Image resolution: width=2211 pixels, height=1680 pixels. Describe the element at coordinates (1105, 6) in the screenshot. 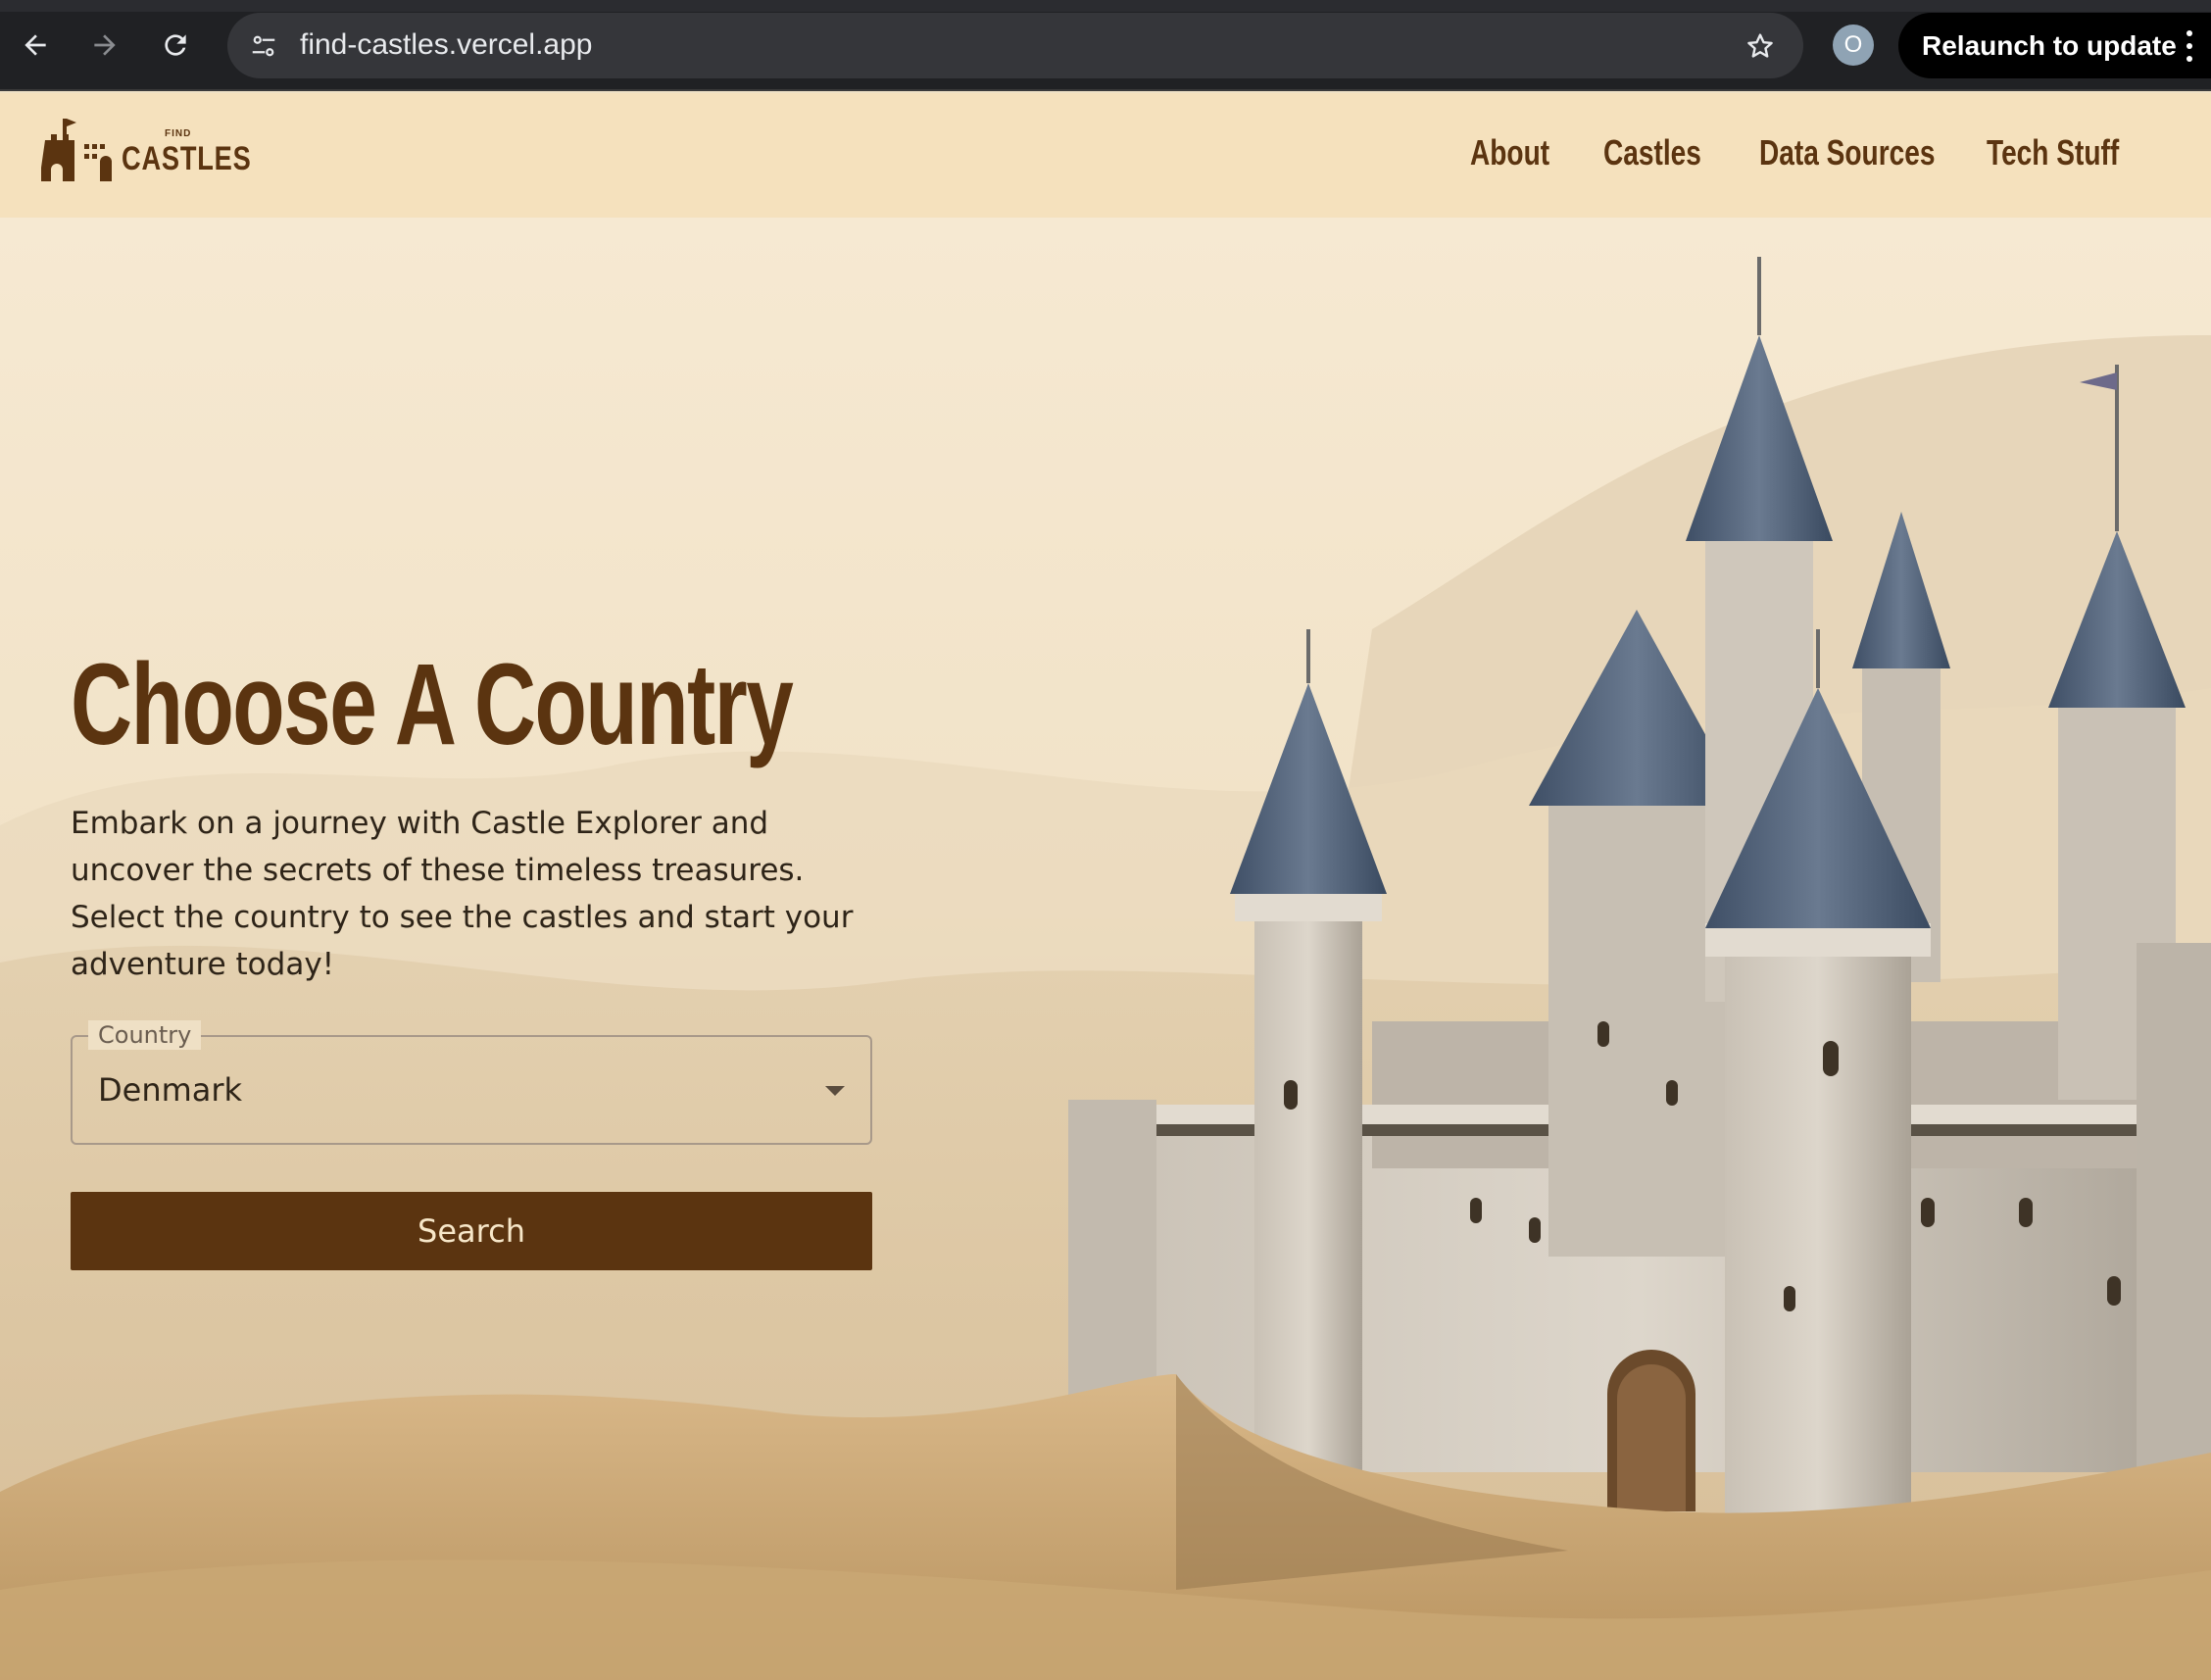

I see `tab-strip` at that location.